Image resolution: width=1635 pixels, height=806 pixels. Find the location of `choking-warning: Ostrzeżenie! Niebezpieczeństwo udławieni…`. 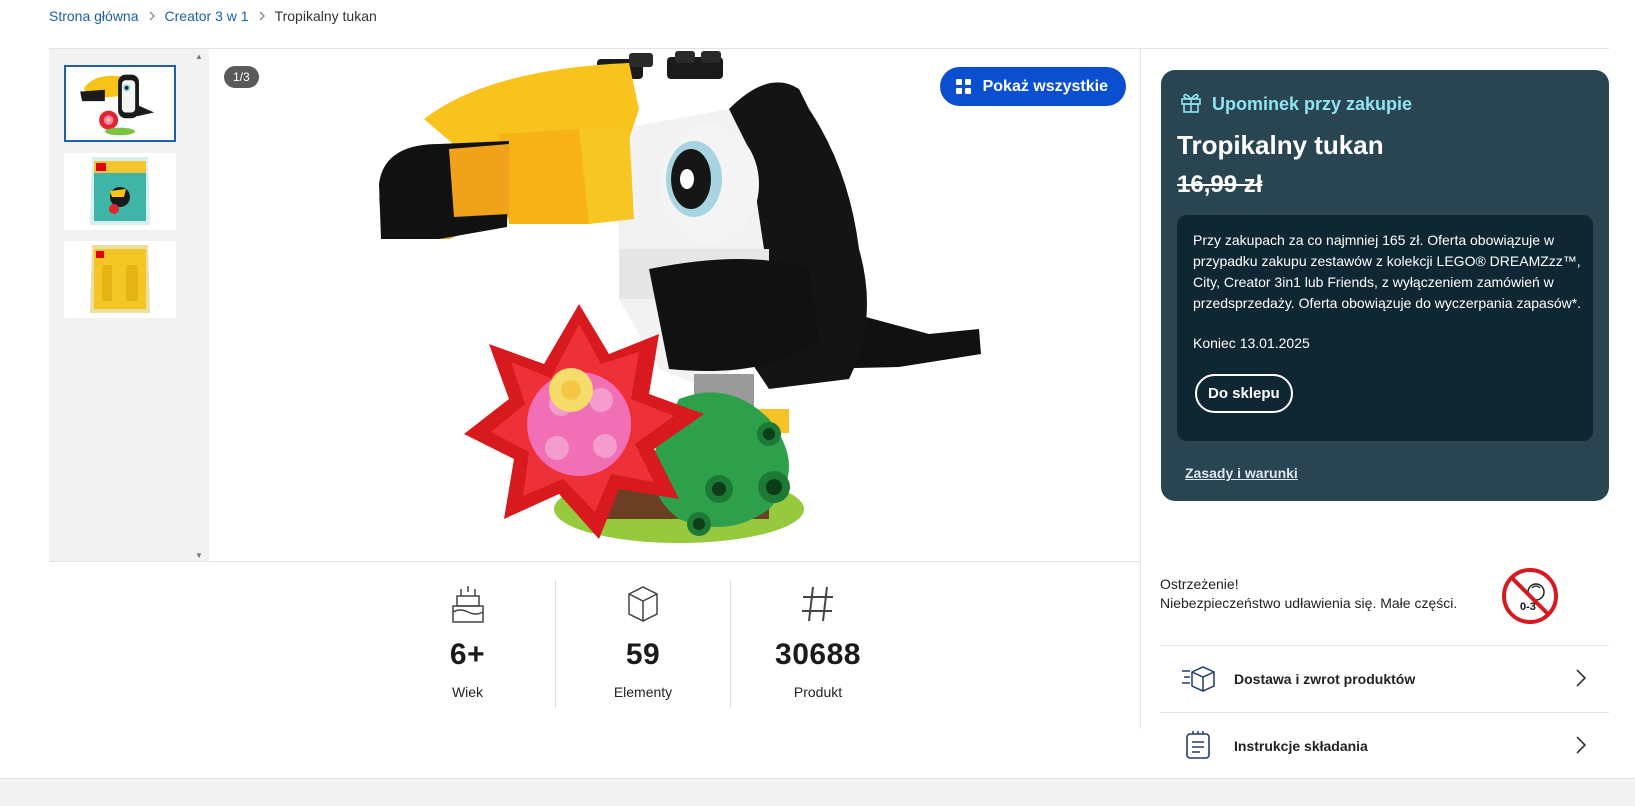

choking-warning: Ostrzeżenie! Niebezpieczeństwo udławieni… is located at coordinates (1308, 594).